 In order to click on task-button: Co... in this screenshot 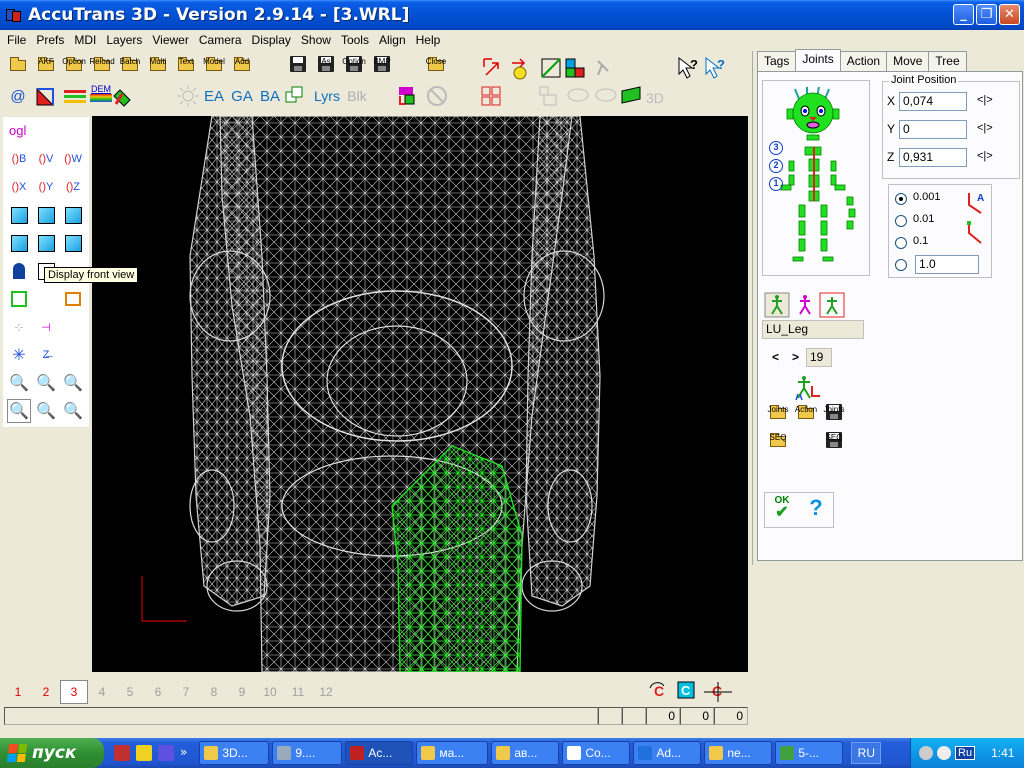, I will do `click(596, 753)`.